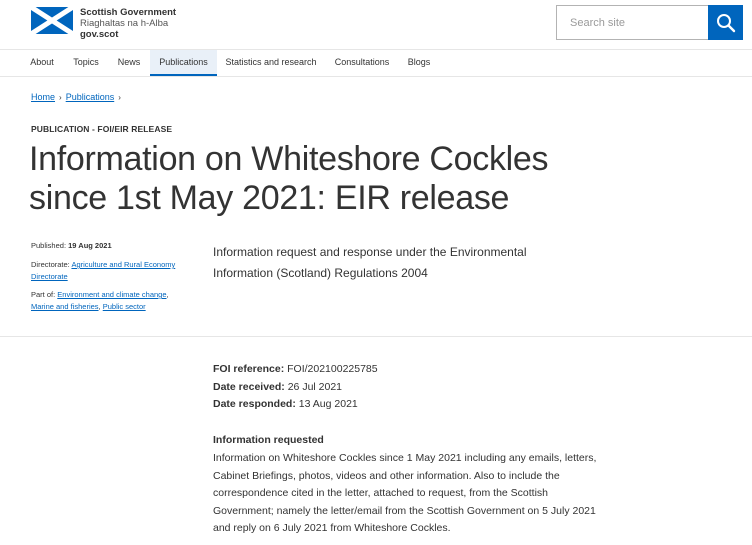 Image resolution: width=752 pixels, height=545 pixels. Describe the element at coordinates (328, 404) in the screenshot. I see `date-responded-value: 13 Aug 2021` at that location.